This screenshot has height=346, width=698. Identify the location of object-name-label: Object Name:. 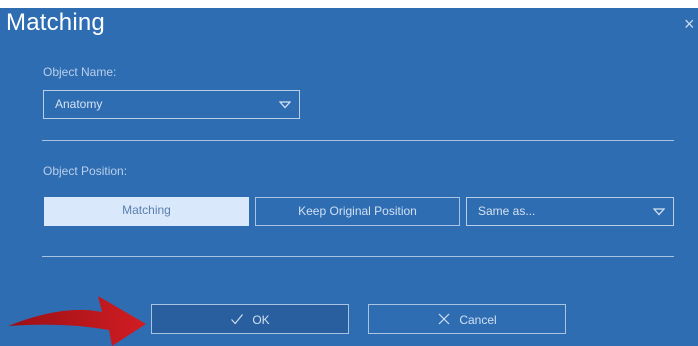
(80, 72).